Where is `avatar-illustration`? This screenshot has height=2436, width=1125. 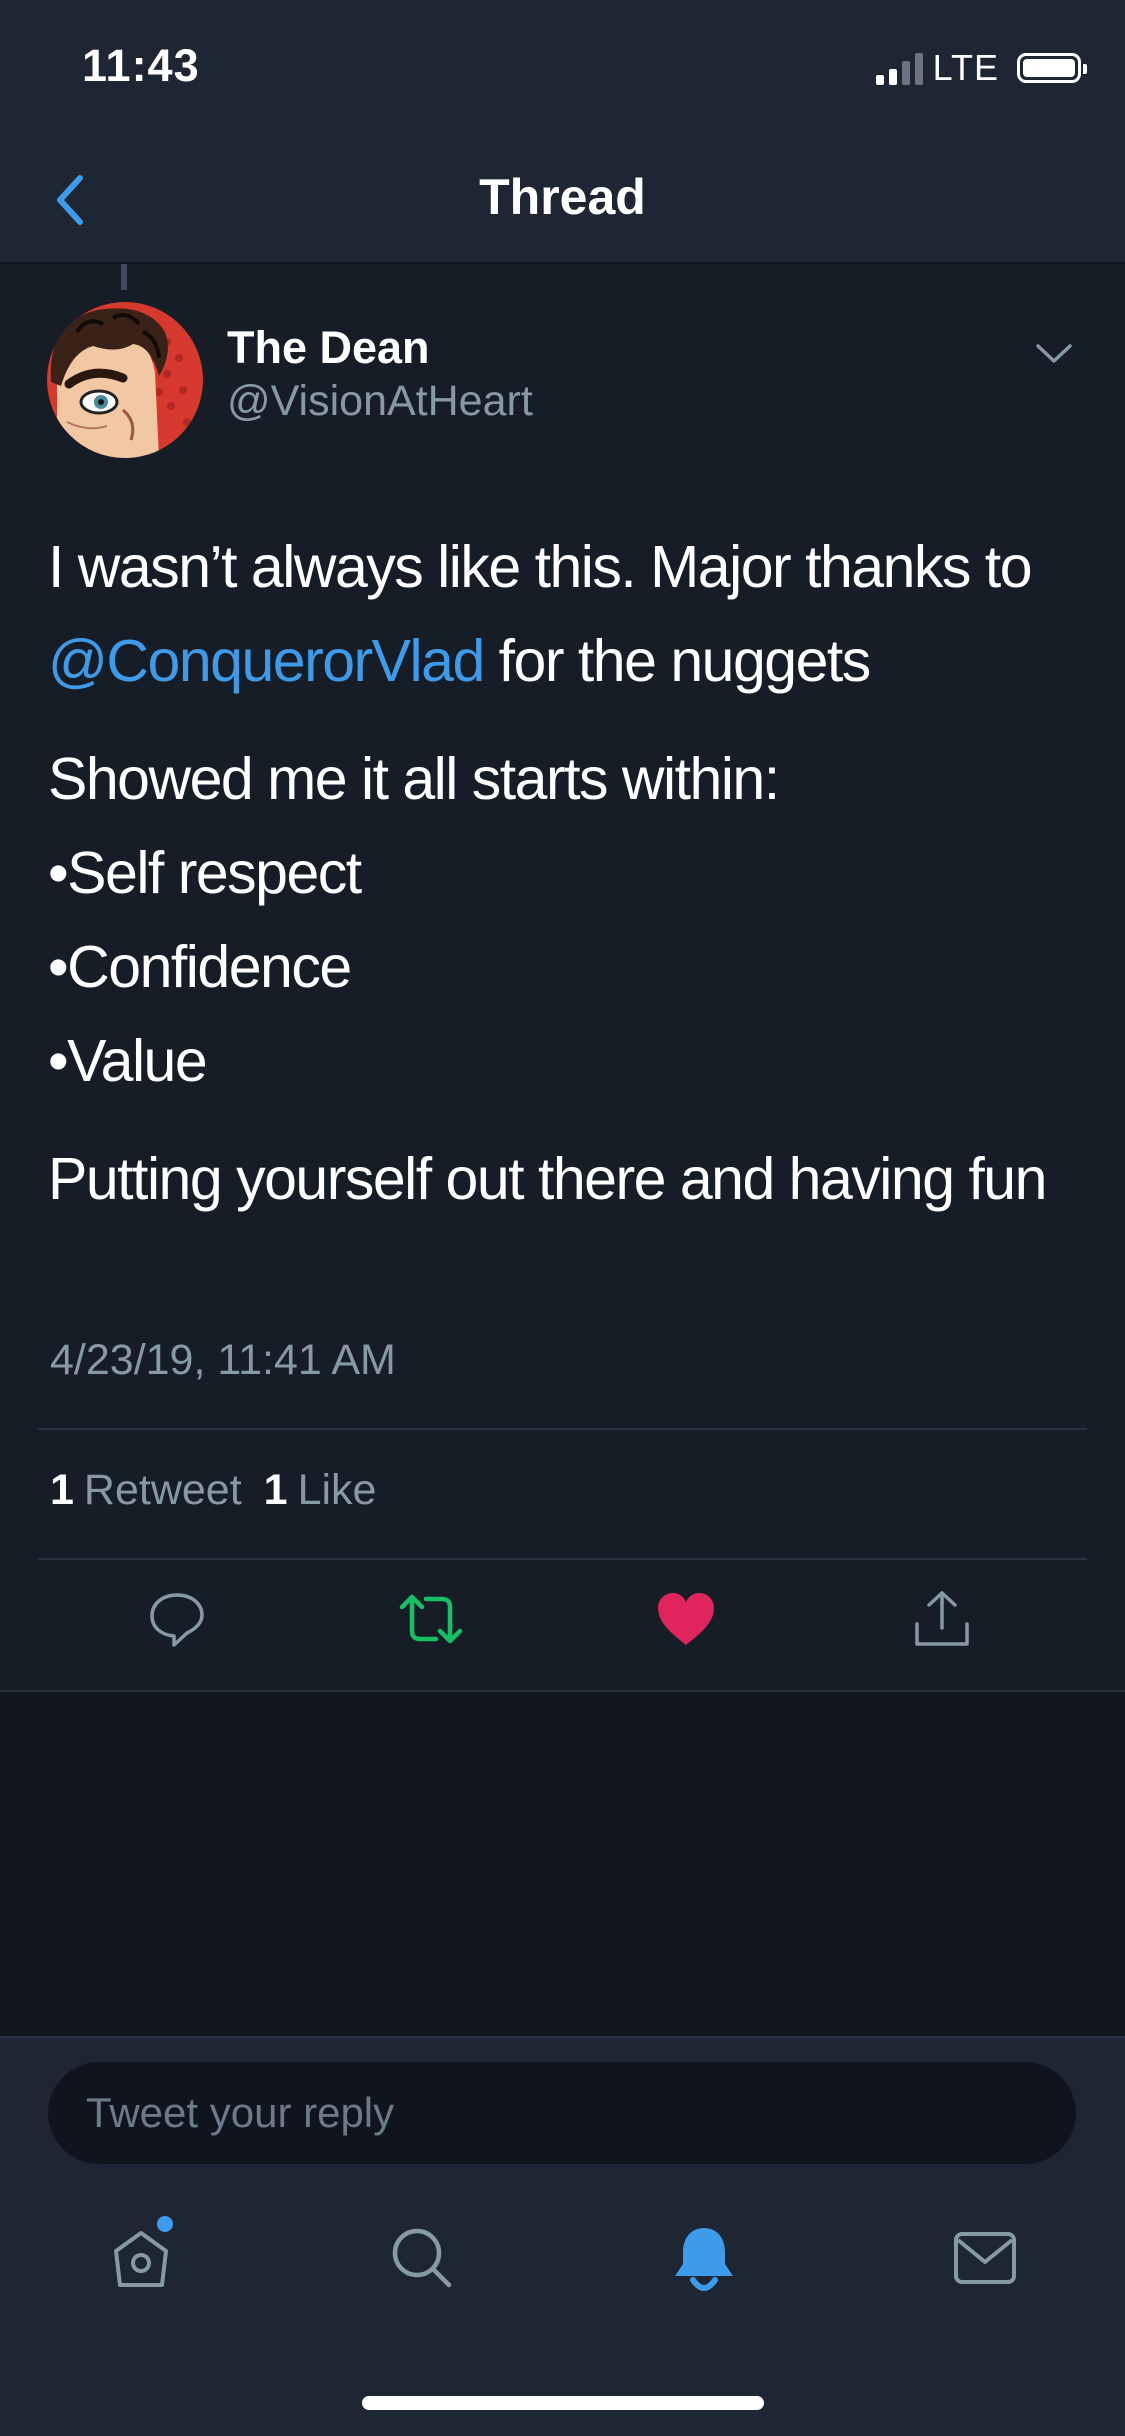 avatar-illustration is located at coordinates (125, 380).